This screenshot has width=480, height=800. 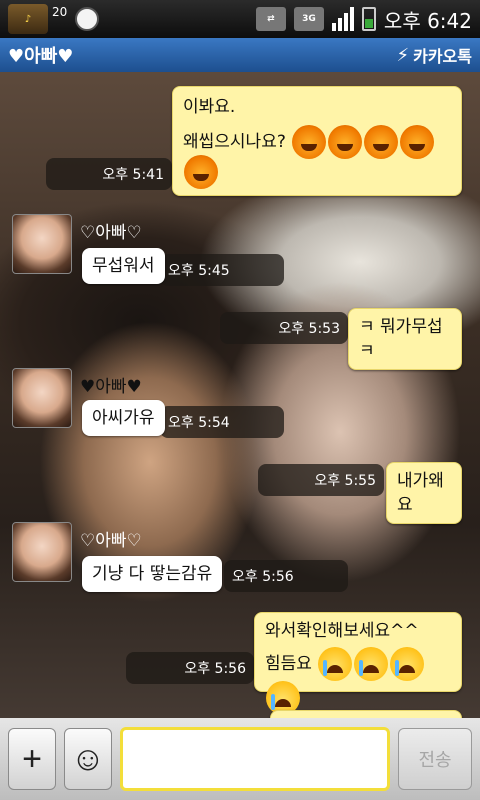 I want to click on chat-title: ♥아빠♥, so click(x=41, y=56).